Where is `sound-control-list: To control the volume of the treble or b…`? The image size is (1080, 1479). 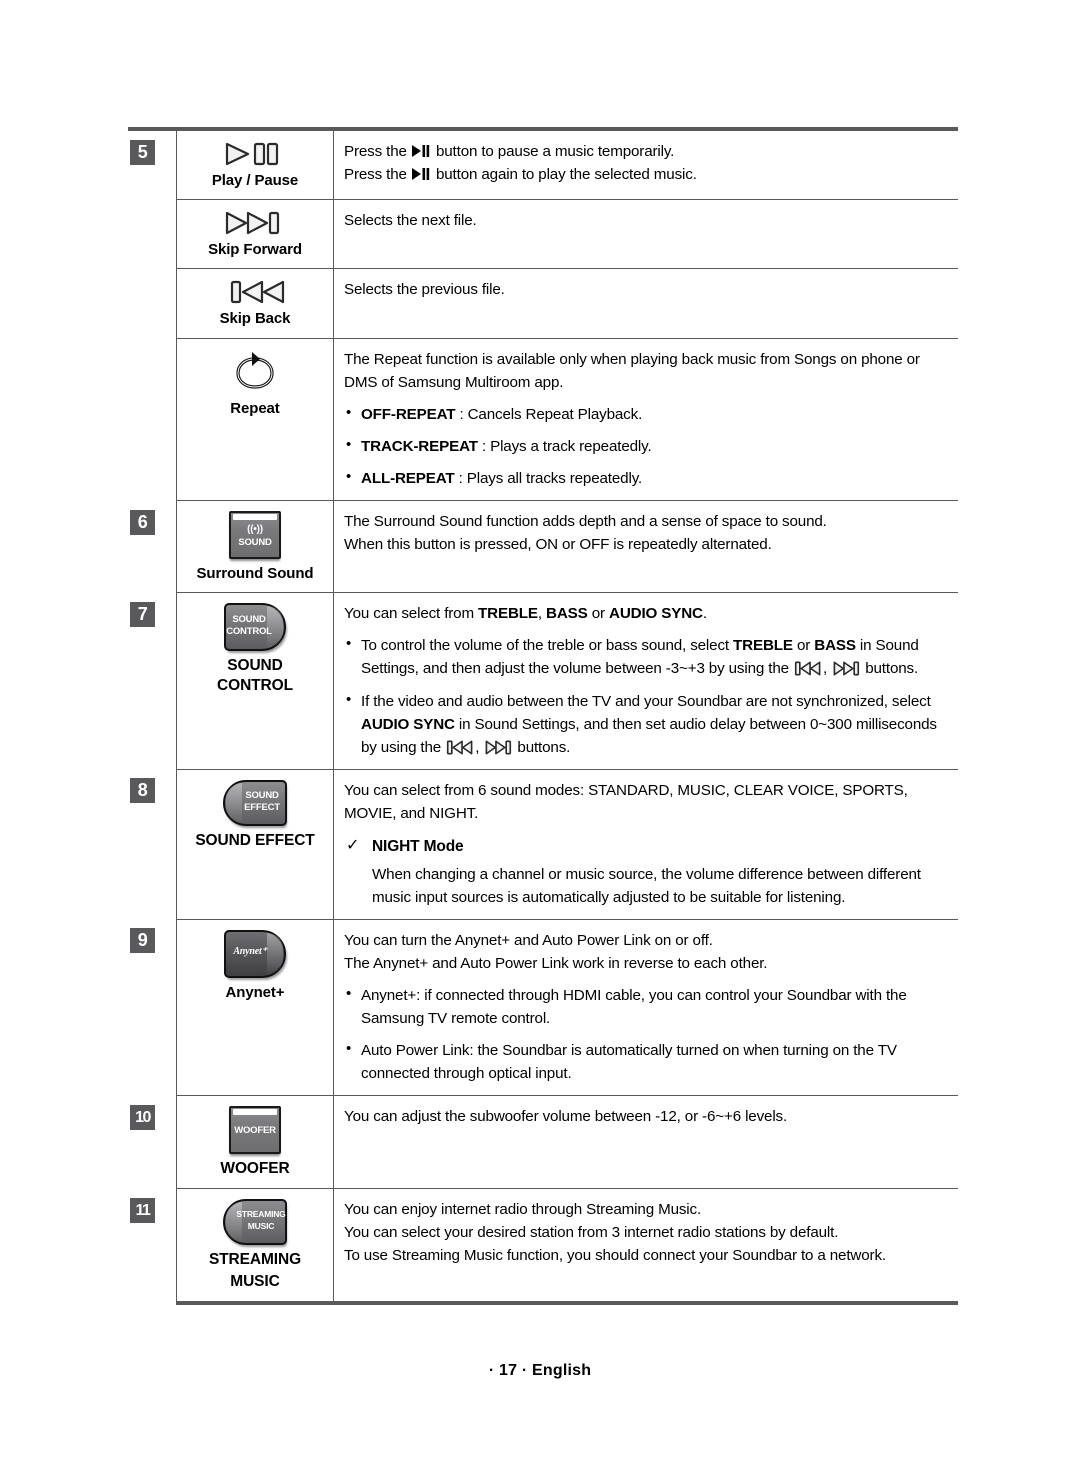
sound-control-list: To control the volume of the treble or b… is located at coordinates (648, 695).